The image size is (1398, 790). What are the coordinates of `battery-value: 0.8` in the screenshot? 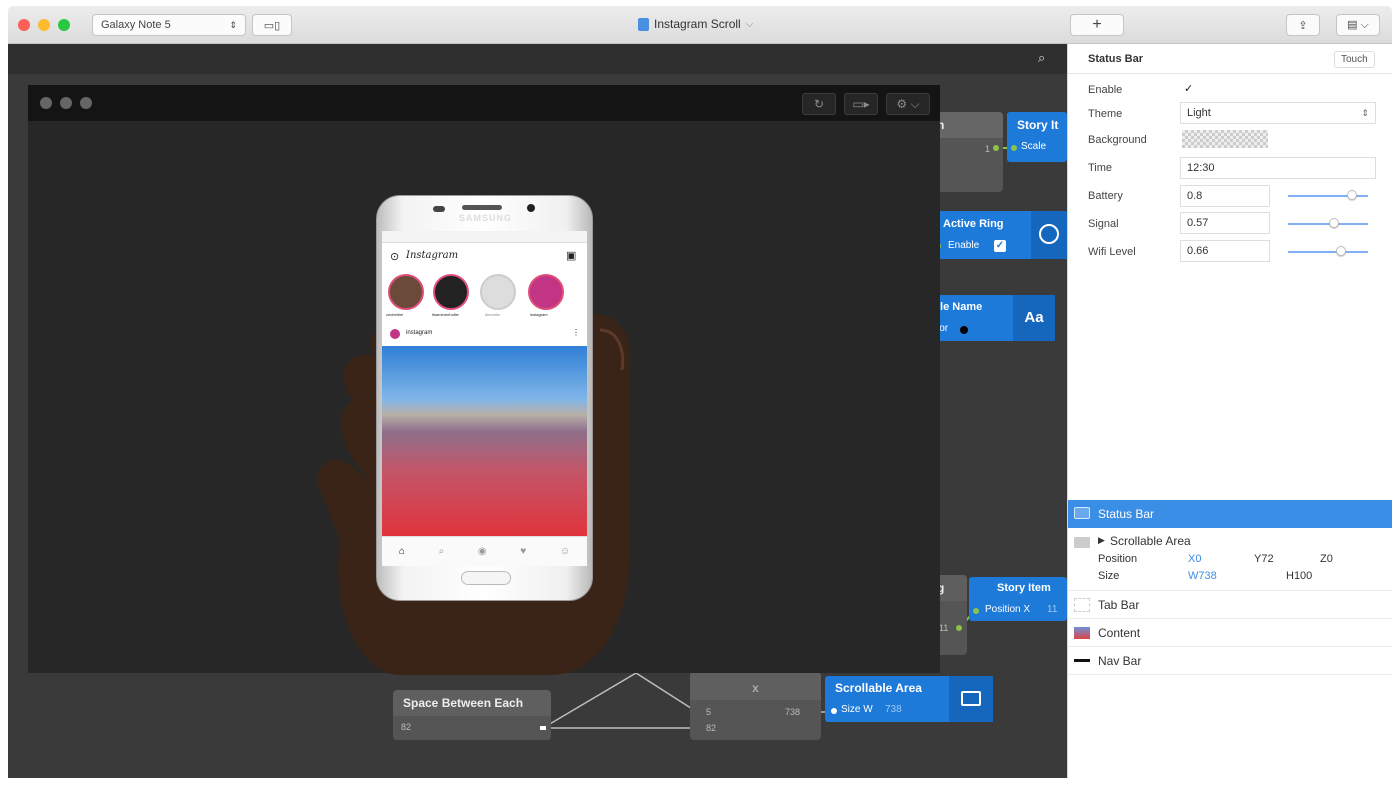 It's located at (1195, 196).